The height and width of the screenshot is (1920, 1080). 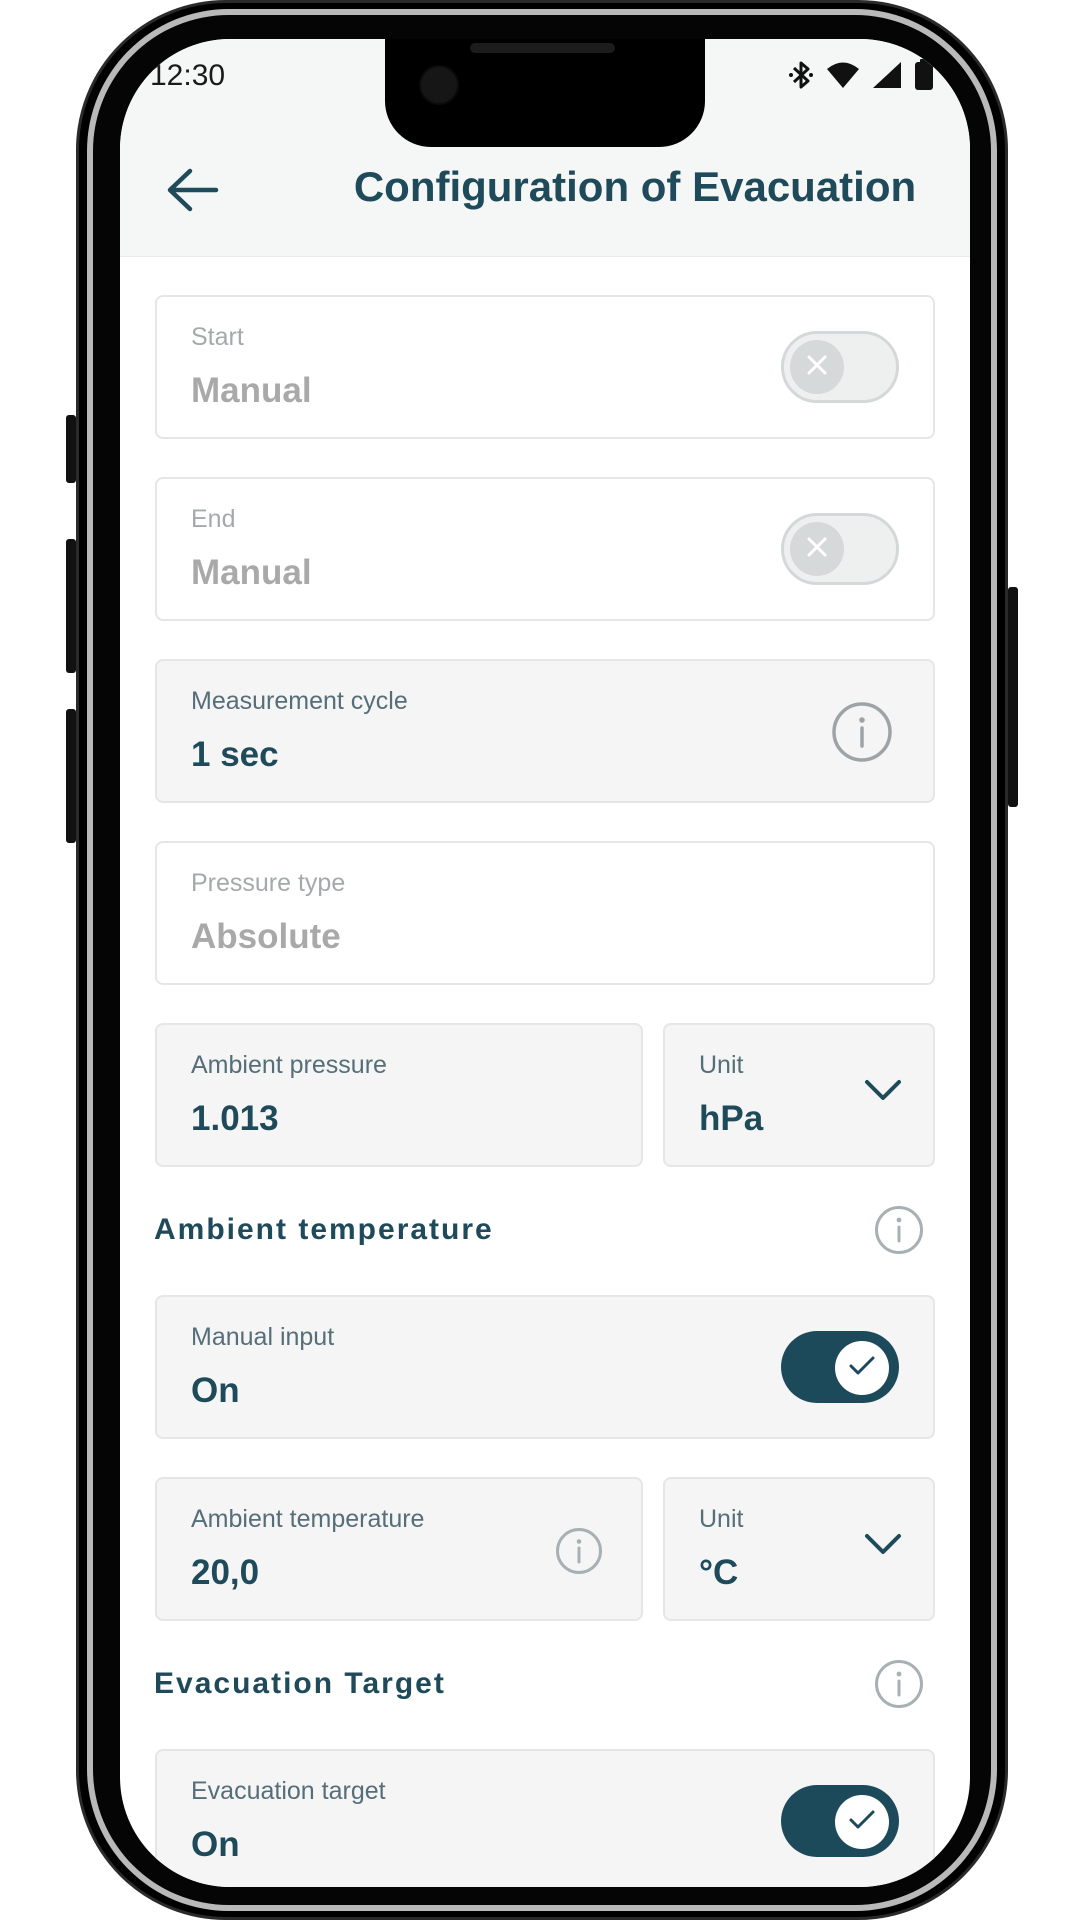 I want to click on end-toggle, so click(x=840, y=549).